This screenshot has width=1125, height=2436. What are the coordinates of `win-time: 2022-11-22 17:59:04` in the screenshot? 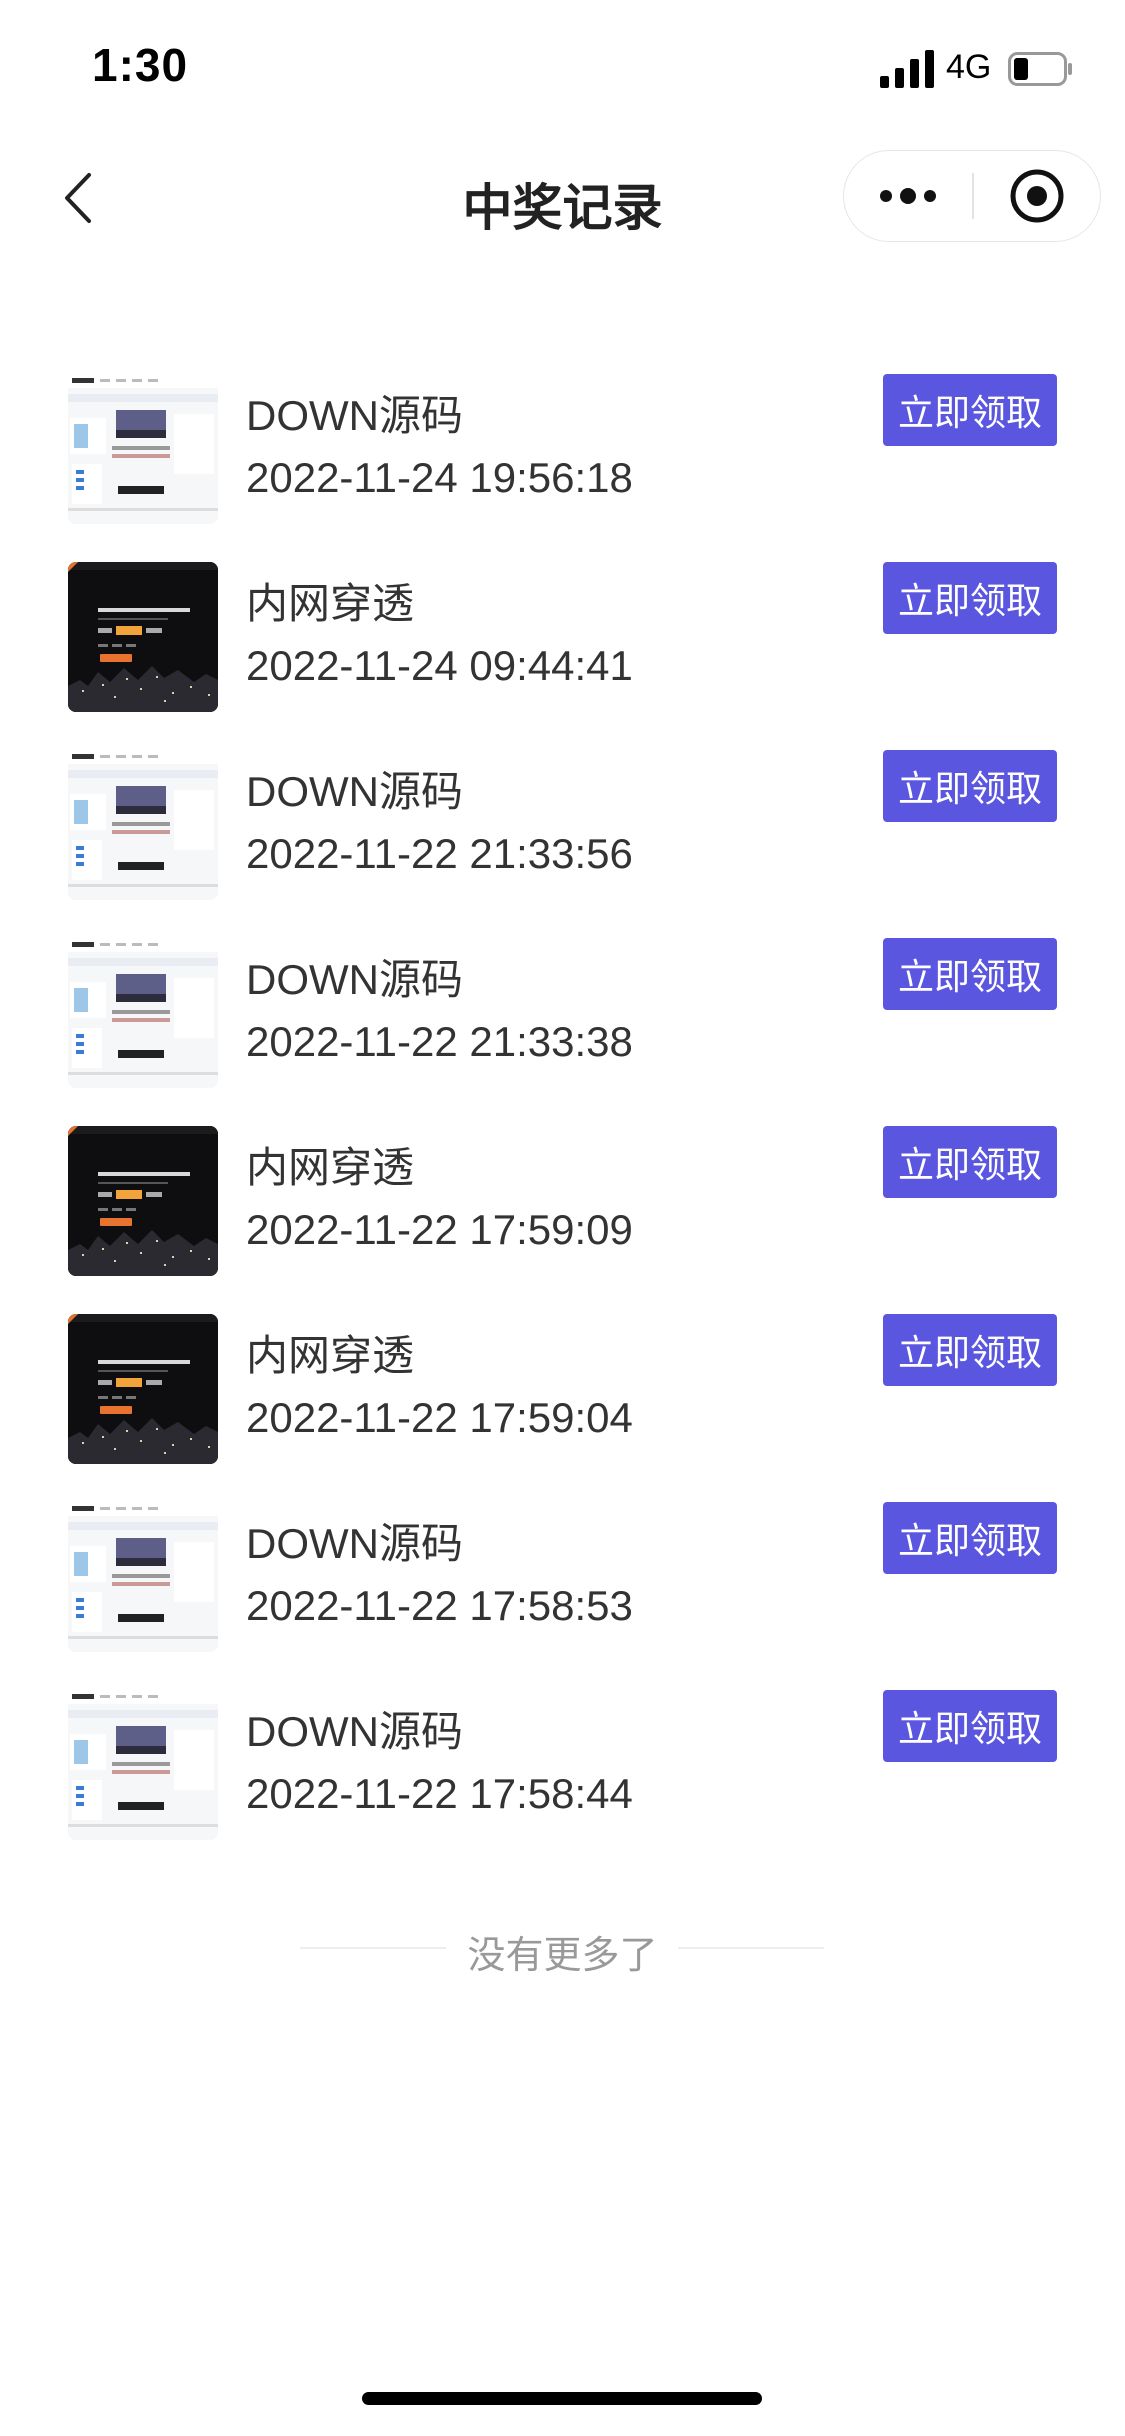 It's located at (439, 1417).